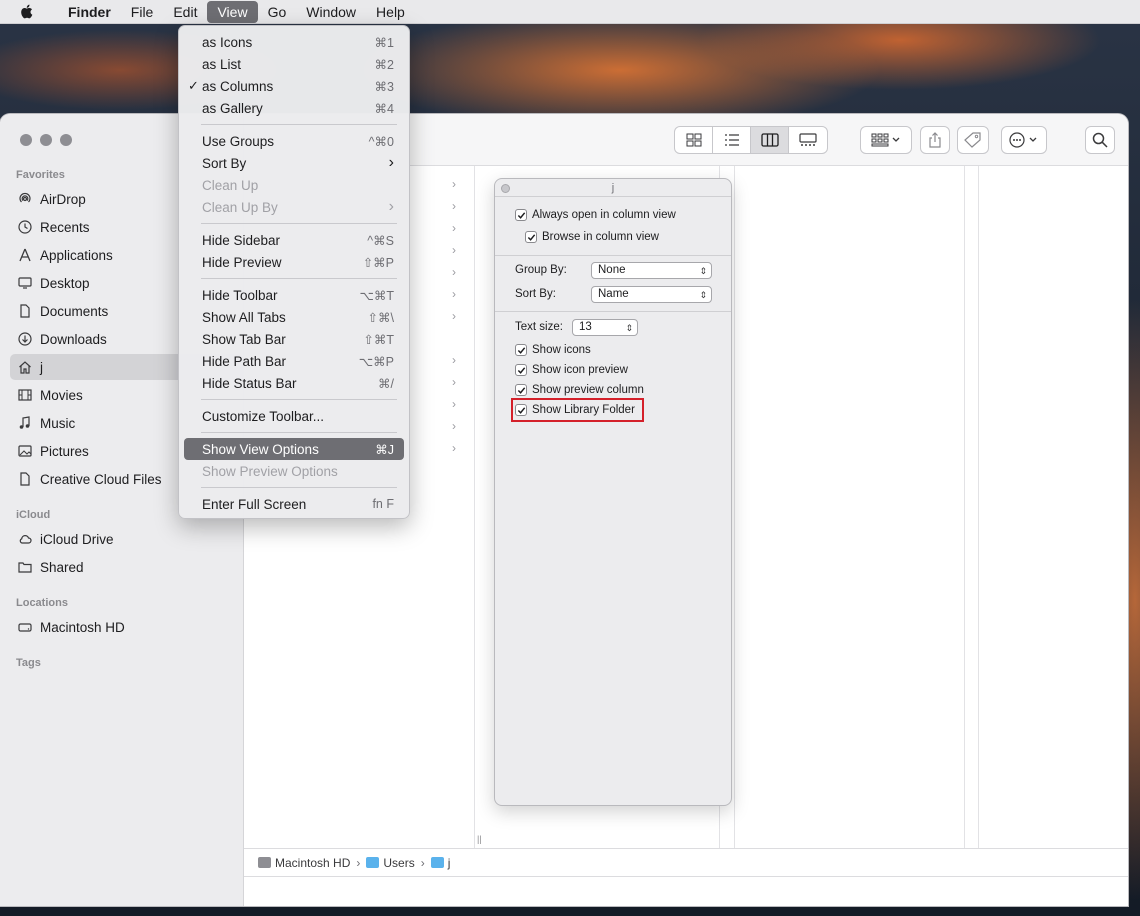 This screenshot has height=916, width=1140. I want to click on popup-value: Name, so click(613, 294).